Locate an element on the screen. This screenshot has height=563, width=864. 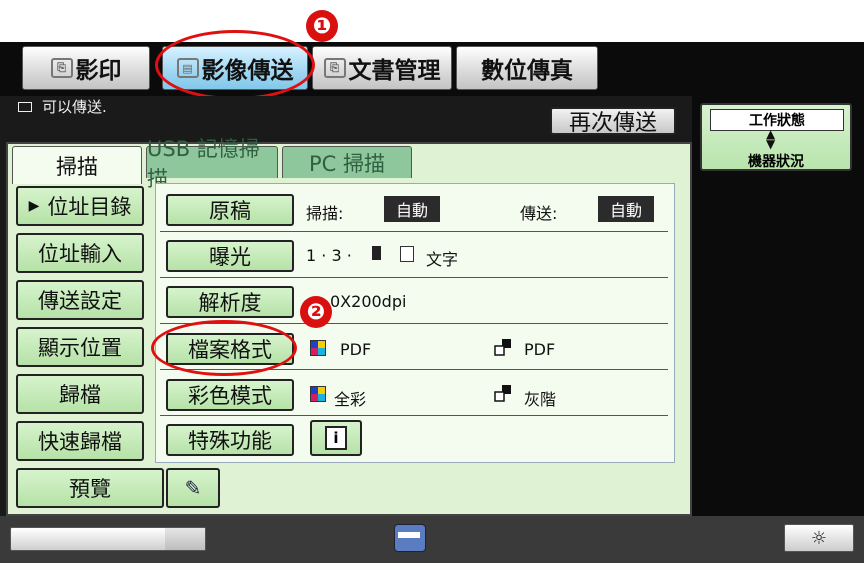
progress-fill is located at coordinates (185, 539).